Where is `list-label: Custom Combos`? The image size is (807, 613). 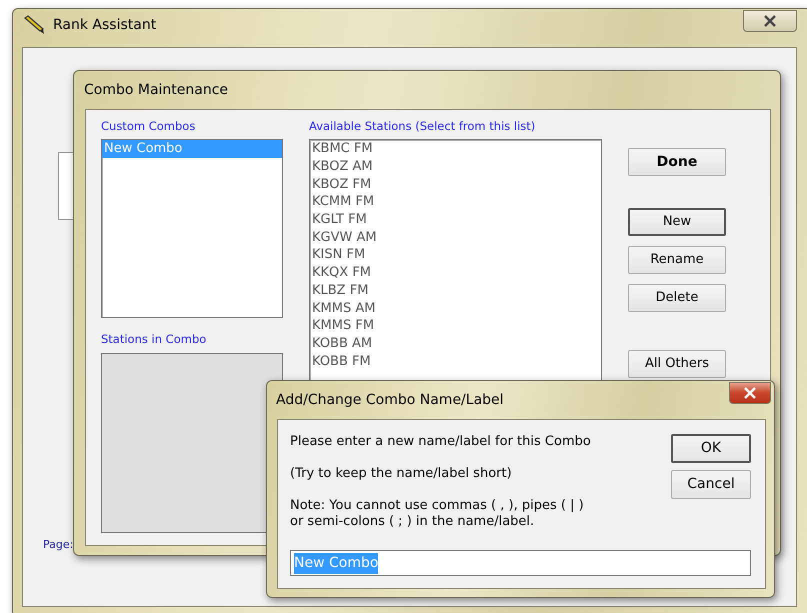 list-label: Custom Combos is located at coordinates (148, 126).